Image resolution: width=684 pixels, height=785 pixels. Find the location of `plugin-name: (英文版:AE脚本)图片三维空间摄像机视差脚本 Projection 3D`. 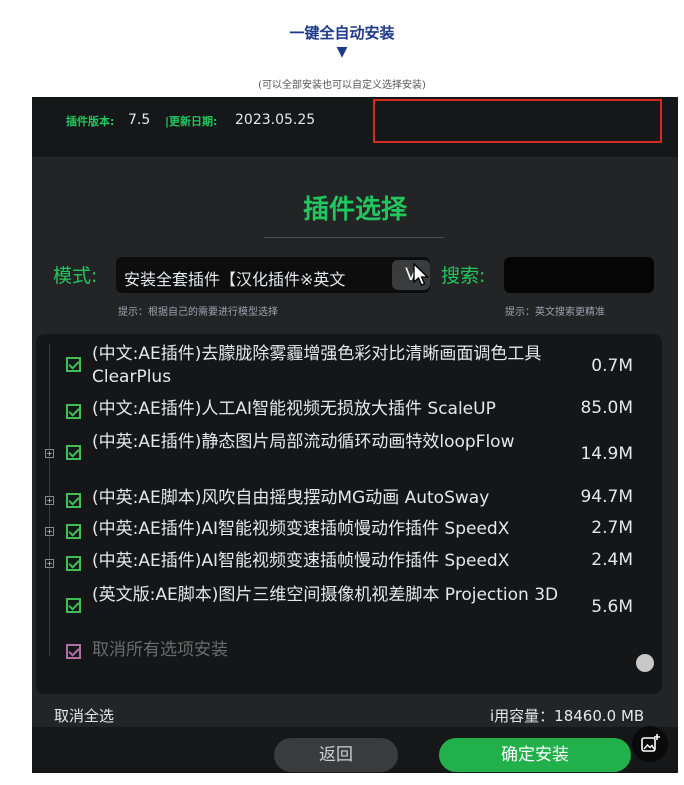

plugin-name: (英文版:AE脚本)图片三维空间摄像机视差脚本 Projection 3D is located at coordinates (325, 595).